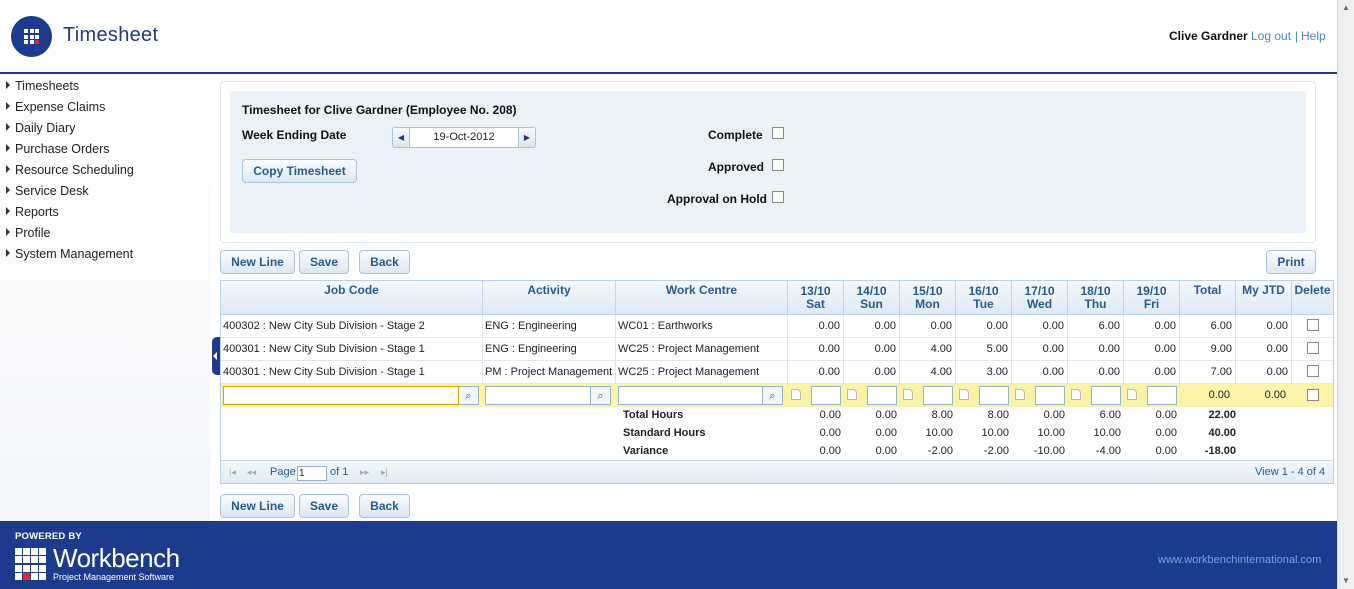  Describe the element at coordinates (984, 372) in the screenshot. I see `hours-cell: 3.00` at that location.